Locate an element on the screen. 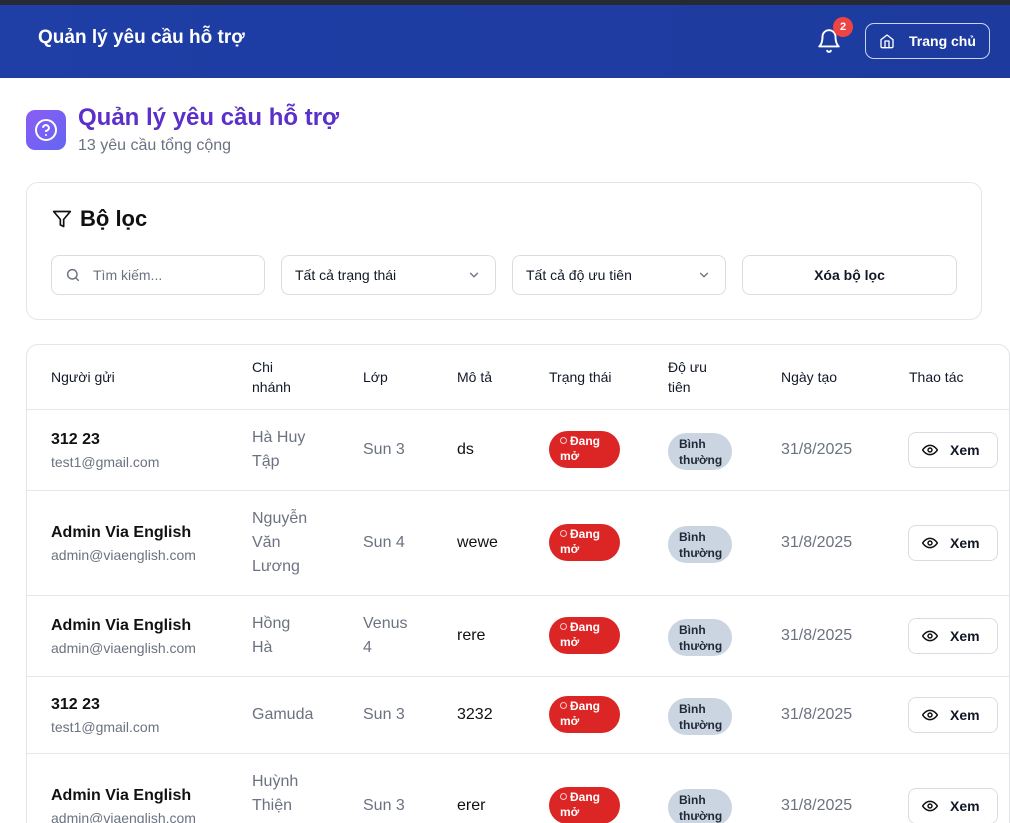 The width and height of the screenshot is (1010, 823). notification-count-badge: 2 is located at coordinates (843, 27).